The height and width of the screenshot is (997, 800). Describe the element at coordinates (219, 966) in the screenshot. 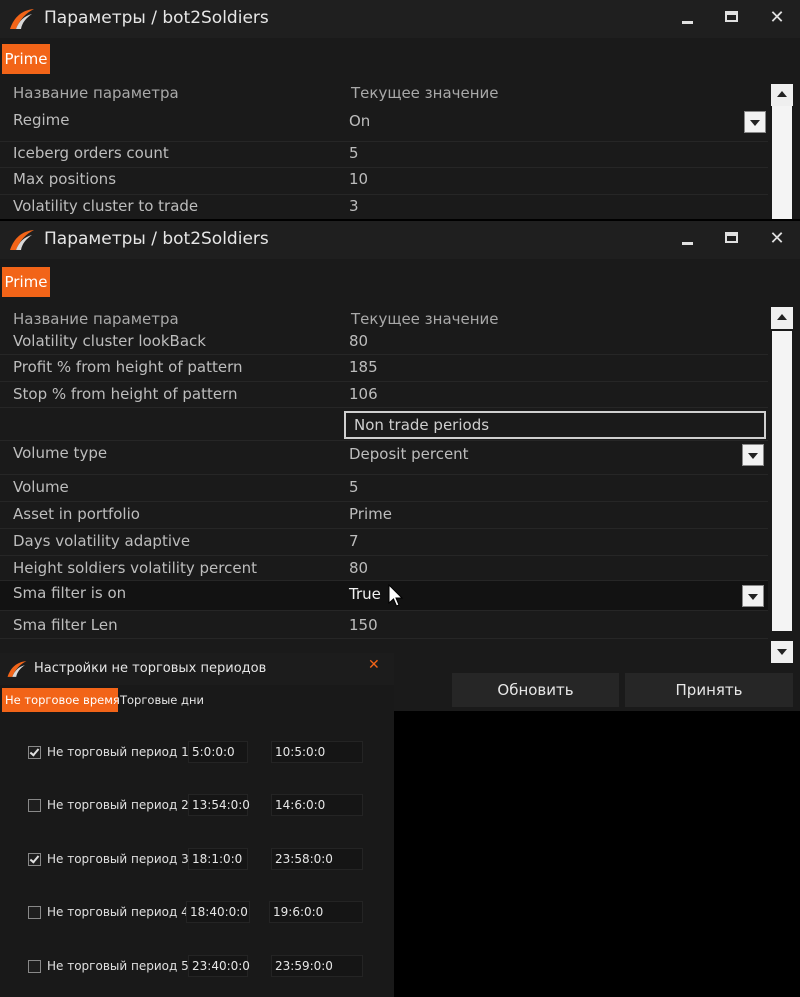

I see `period-start-input: 23:40:0:0` at that location.